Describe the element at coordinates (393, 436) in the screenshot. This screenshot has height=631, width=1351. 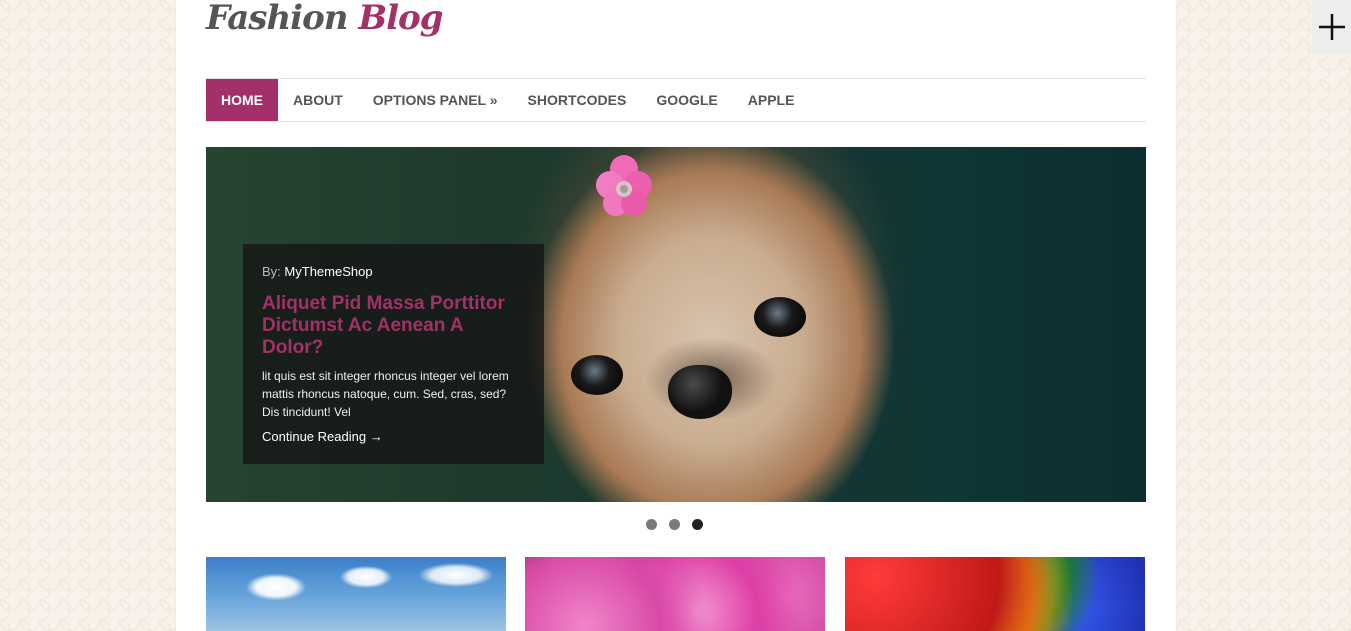
I see `continue-reading-link: Continue Reading →` at that location.